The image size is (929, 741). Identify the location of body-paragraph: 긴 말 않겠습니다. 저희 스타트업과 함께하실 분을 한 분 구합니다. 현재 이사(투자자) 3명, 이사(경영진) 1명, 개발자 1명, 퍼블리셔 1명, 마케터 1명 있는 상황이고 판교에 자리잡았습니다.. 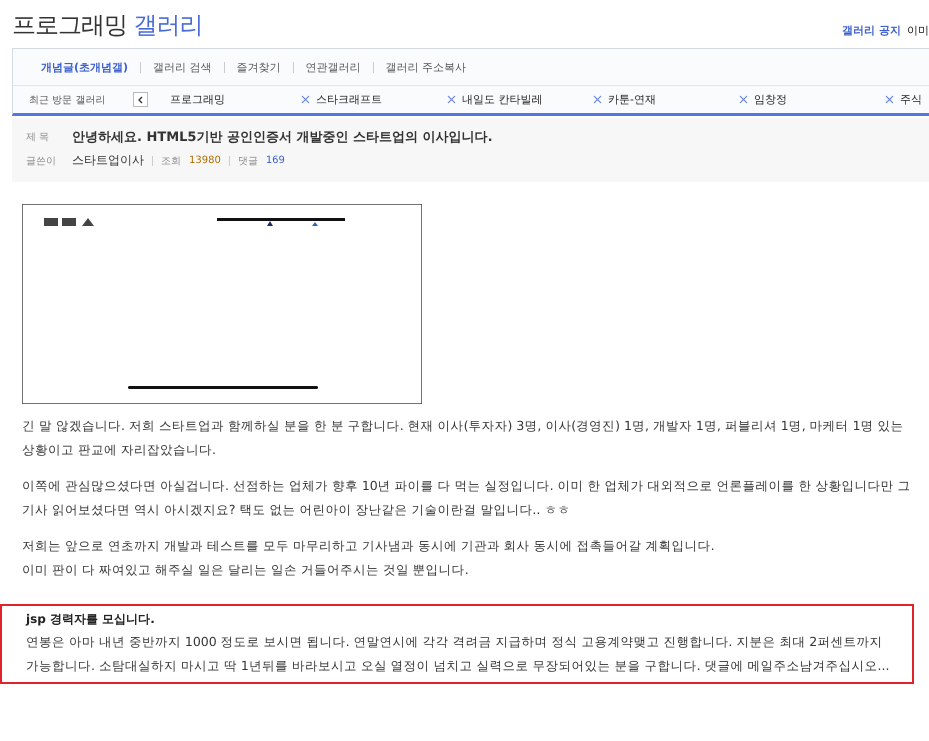
(463, 438).